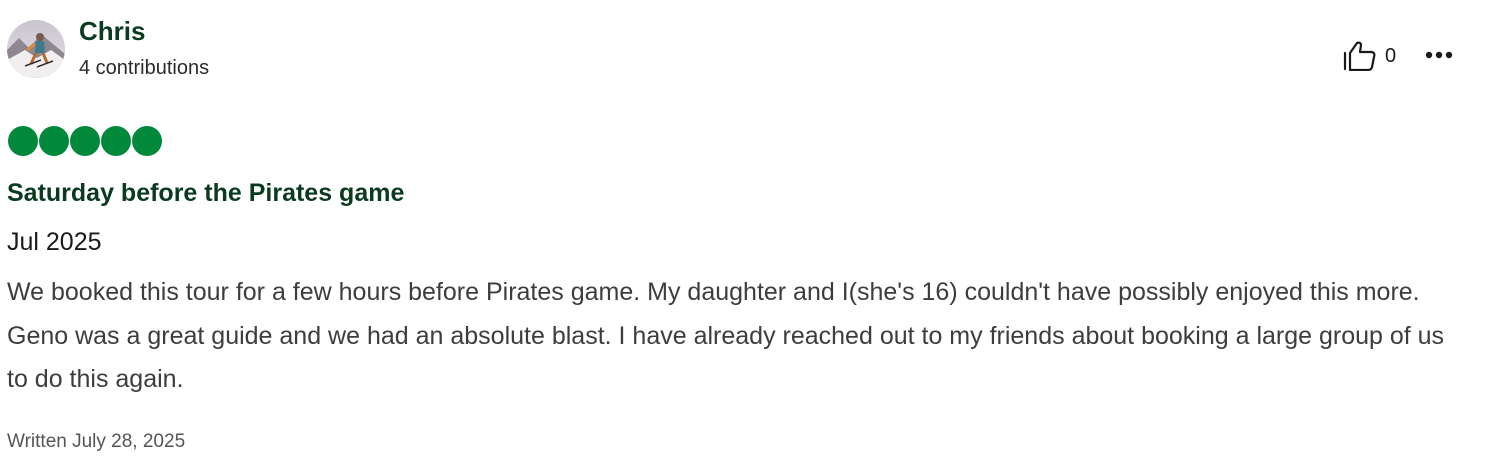 This screenshot has height=474, width=1486. I want to click on rating-bubbles, so click(85, 141).